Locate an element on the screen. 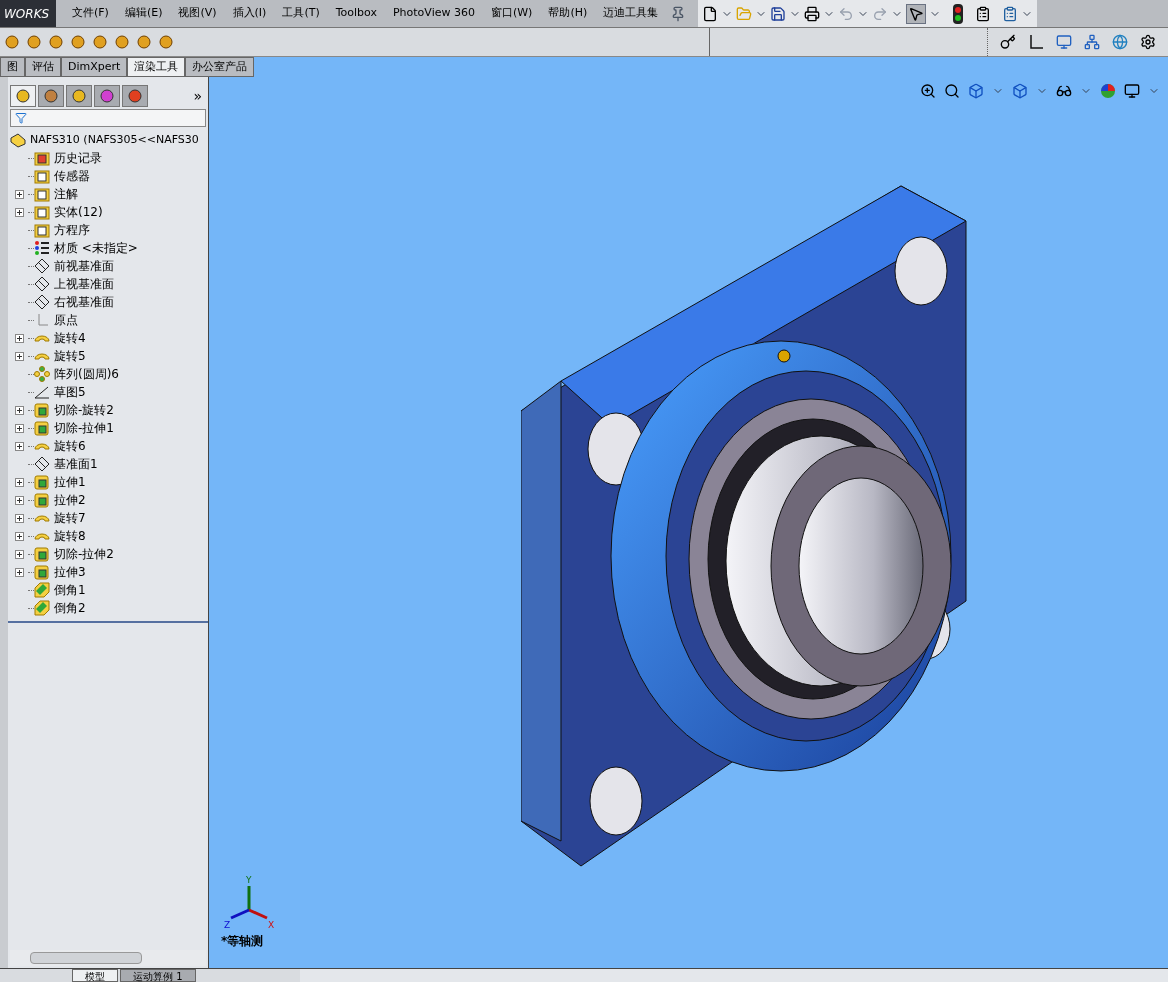 The width and height of the screenshot is (1168, 982). color-wheel-icon is located at coordinates (1108, 91).